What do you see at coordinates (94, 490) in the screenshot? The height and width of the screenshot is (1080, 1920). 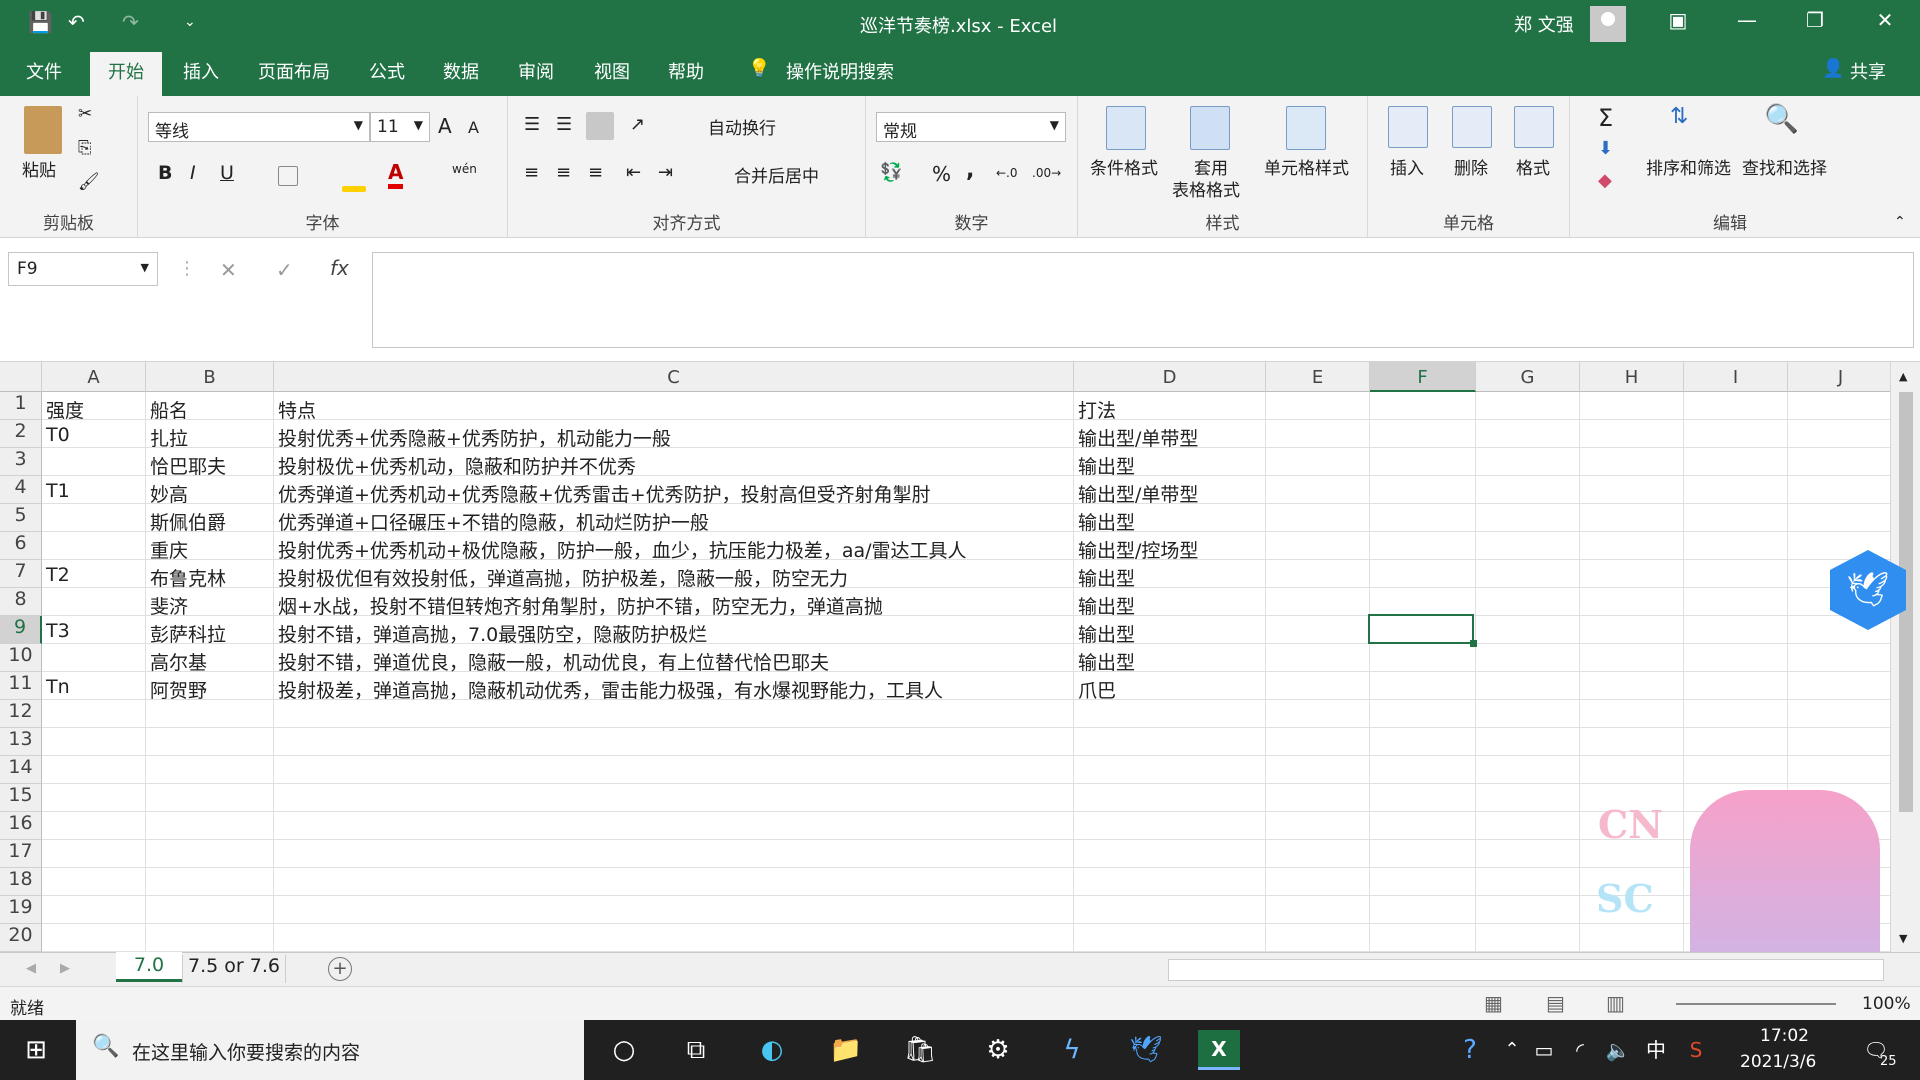 I see `cell-a4: T1` at bounding box center [94, 490].